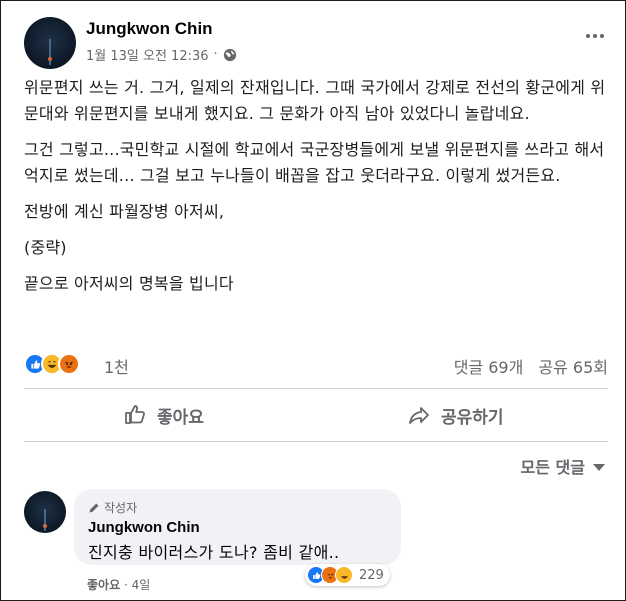 Image resolution: width=626 pixels, height=601 pixels. Describe the element at coordinates (230, 55) in the screenshot. I see `globe-icon` at that location.